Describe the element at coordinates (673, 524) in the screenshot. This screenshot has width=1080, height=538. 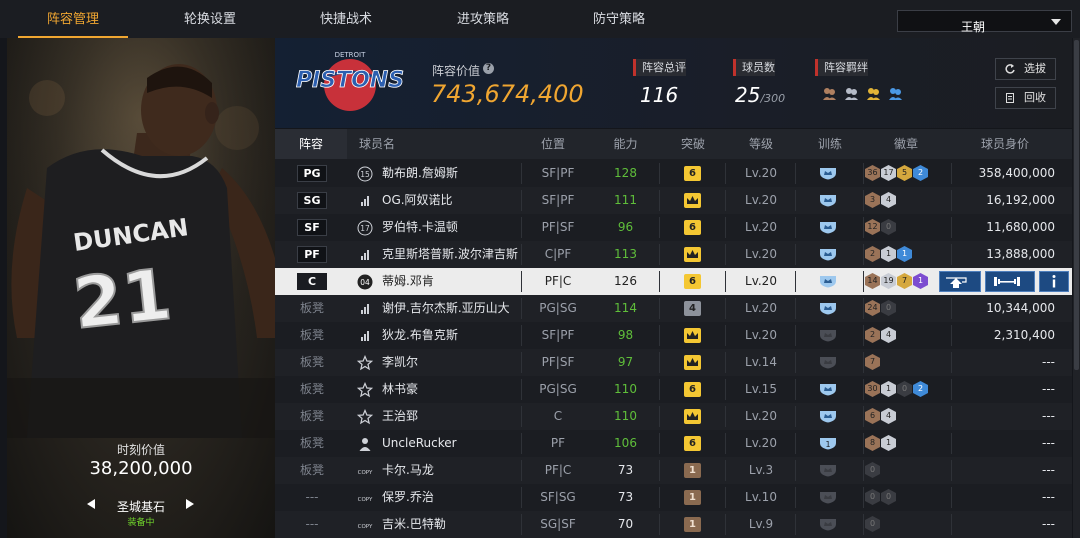
I see `table-row: --- COPY 吉米.巴特勒 SG|SF 70 1 Lv.9 0 ---` at that location.